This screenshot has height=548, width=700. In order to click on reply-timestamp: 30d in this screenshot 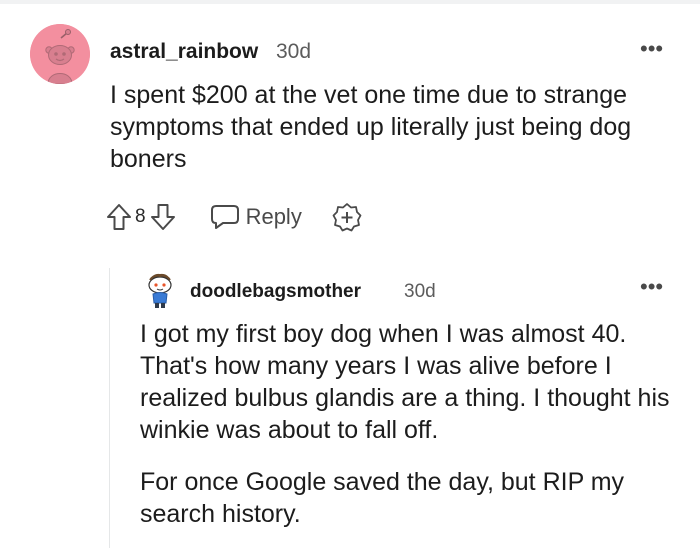, I will do `click(420, 292)`.